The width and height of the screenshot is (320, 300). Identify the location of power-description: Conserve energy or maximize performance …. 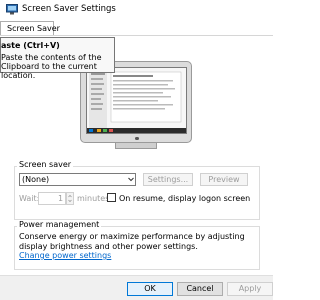
(132, 241).